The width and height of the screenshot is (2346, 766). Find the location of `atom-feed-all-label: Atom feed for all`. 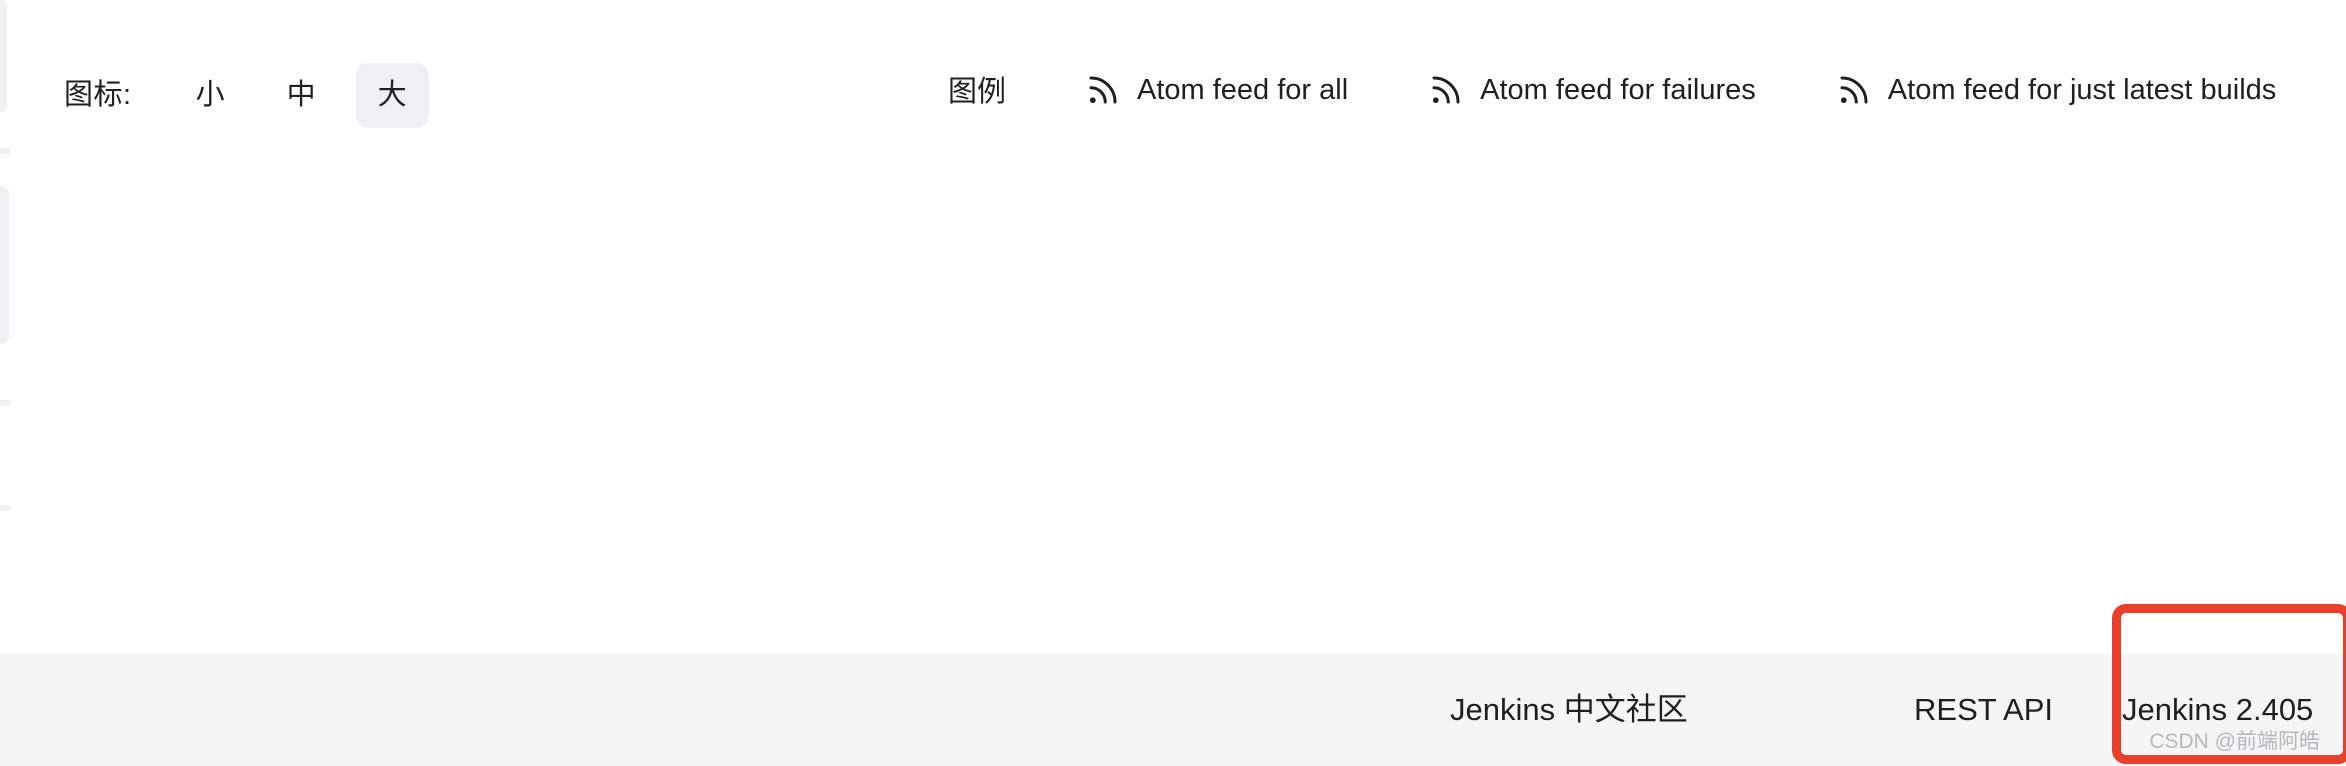

atom-feed-all-label: Atom feed for all is located at coordinates (1243, 89).